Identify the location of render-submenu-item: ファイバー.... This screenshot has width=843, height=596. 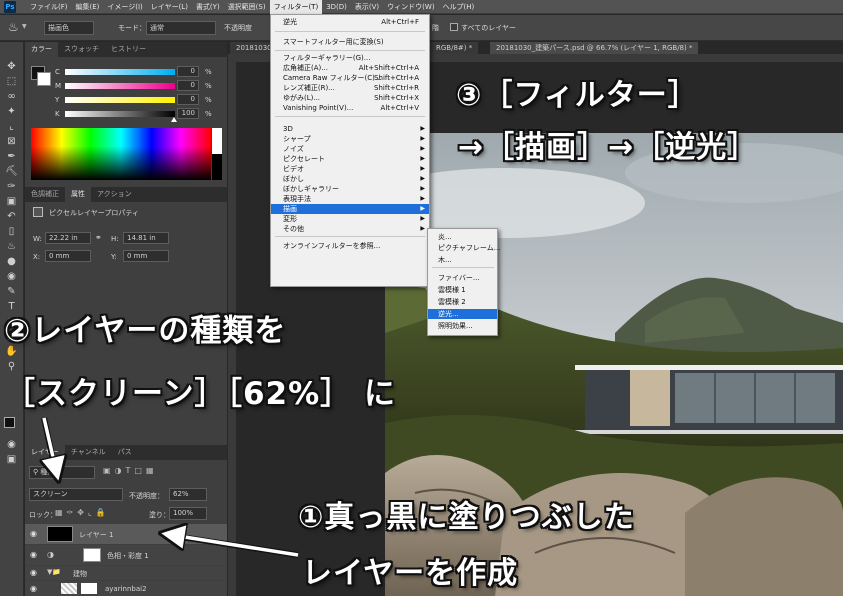
(462, 278).